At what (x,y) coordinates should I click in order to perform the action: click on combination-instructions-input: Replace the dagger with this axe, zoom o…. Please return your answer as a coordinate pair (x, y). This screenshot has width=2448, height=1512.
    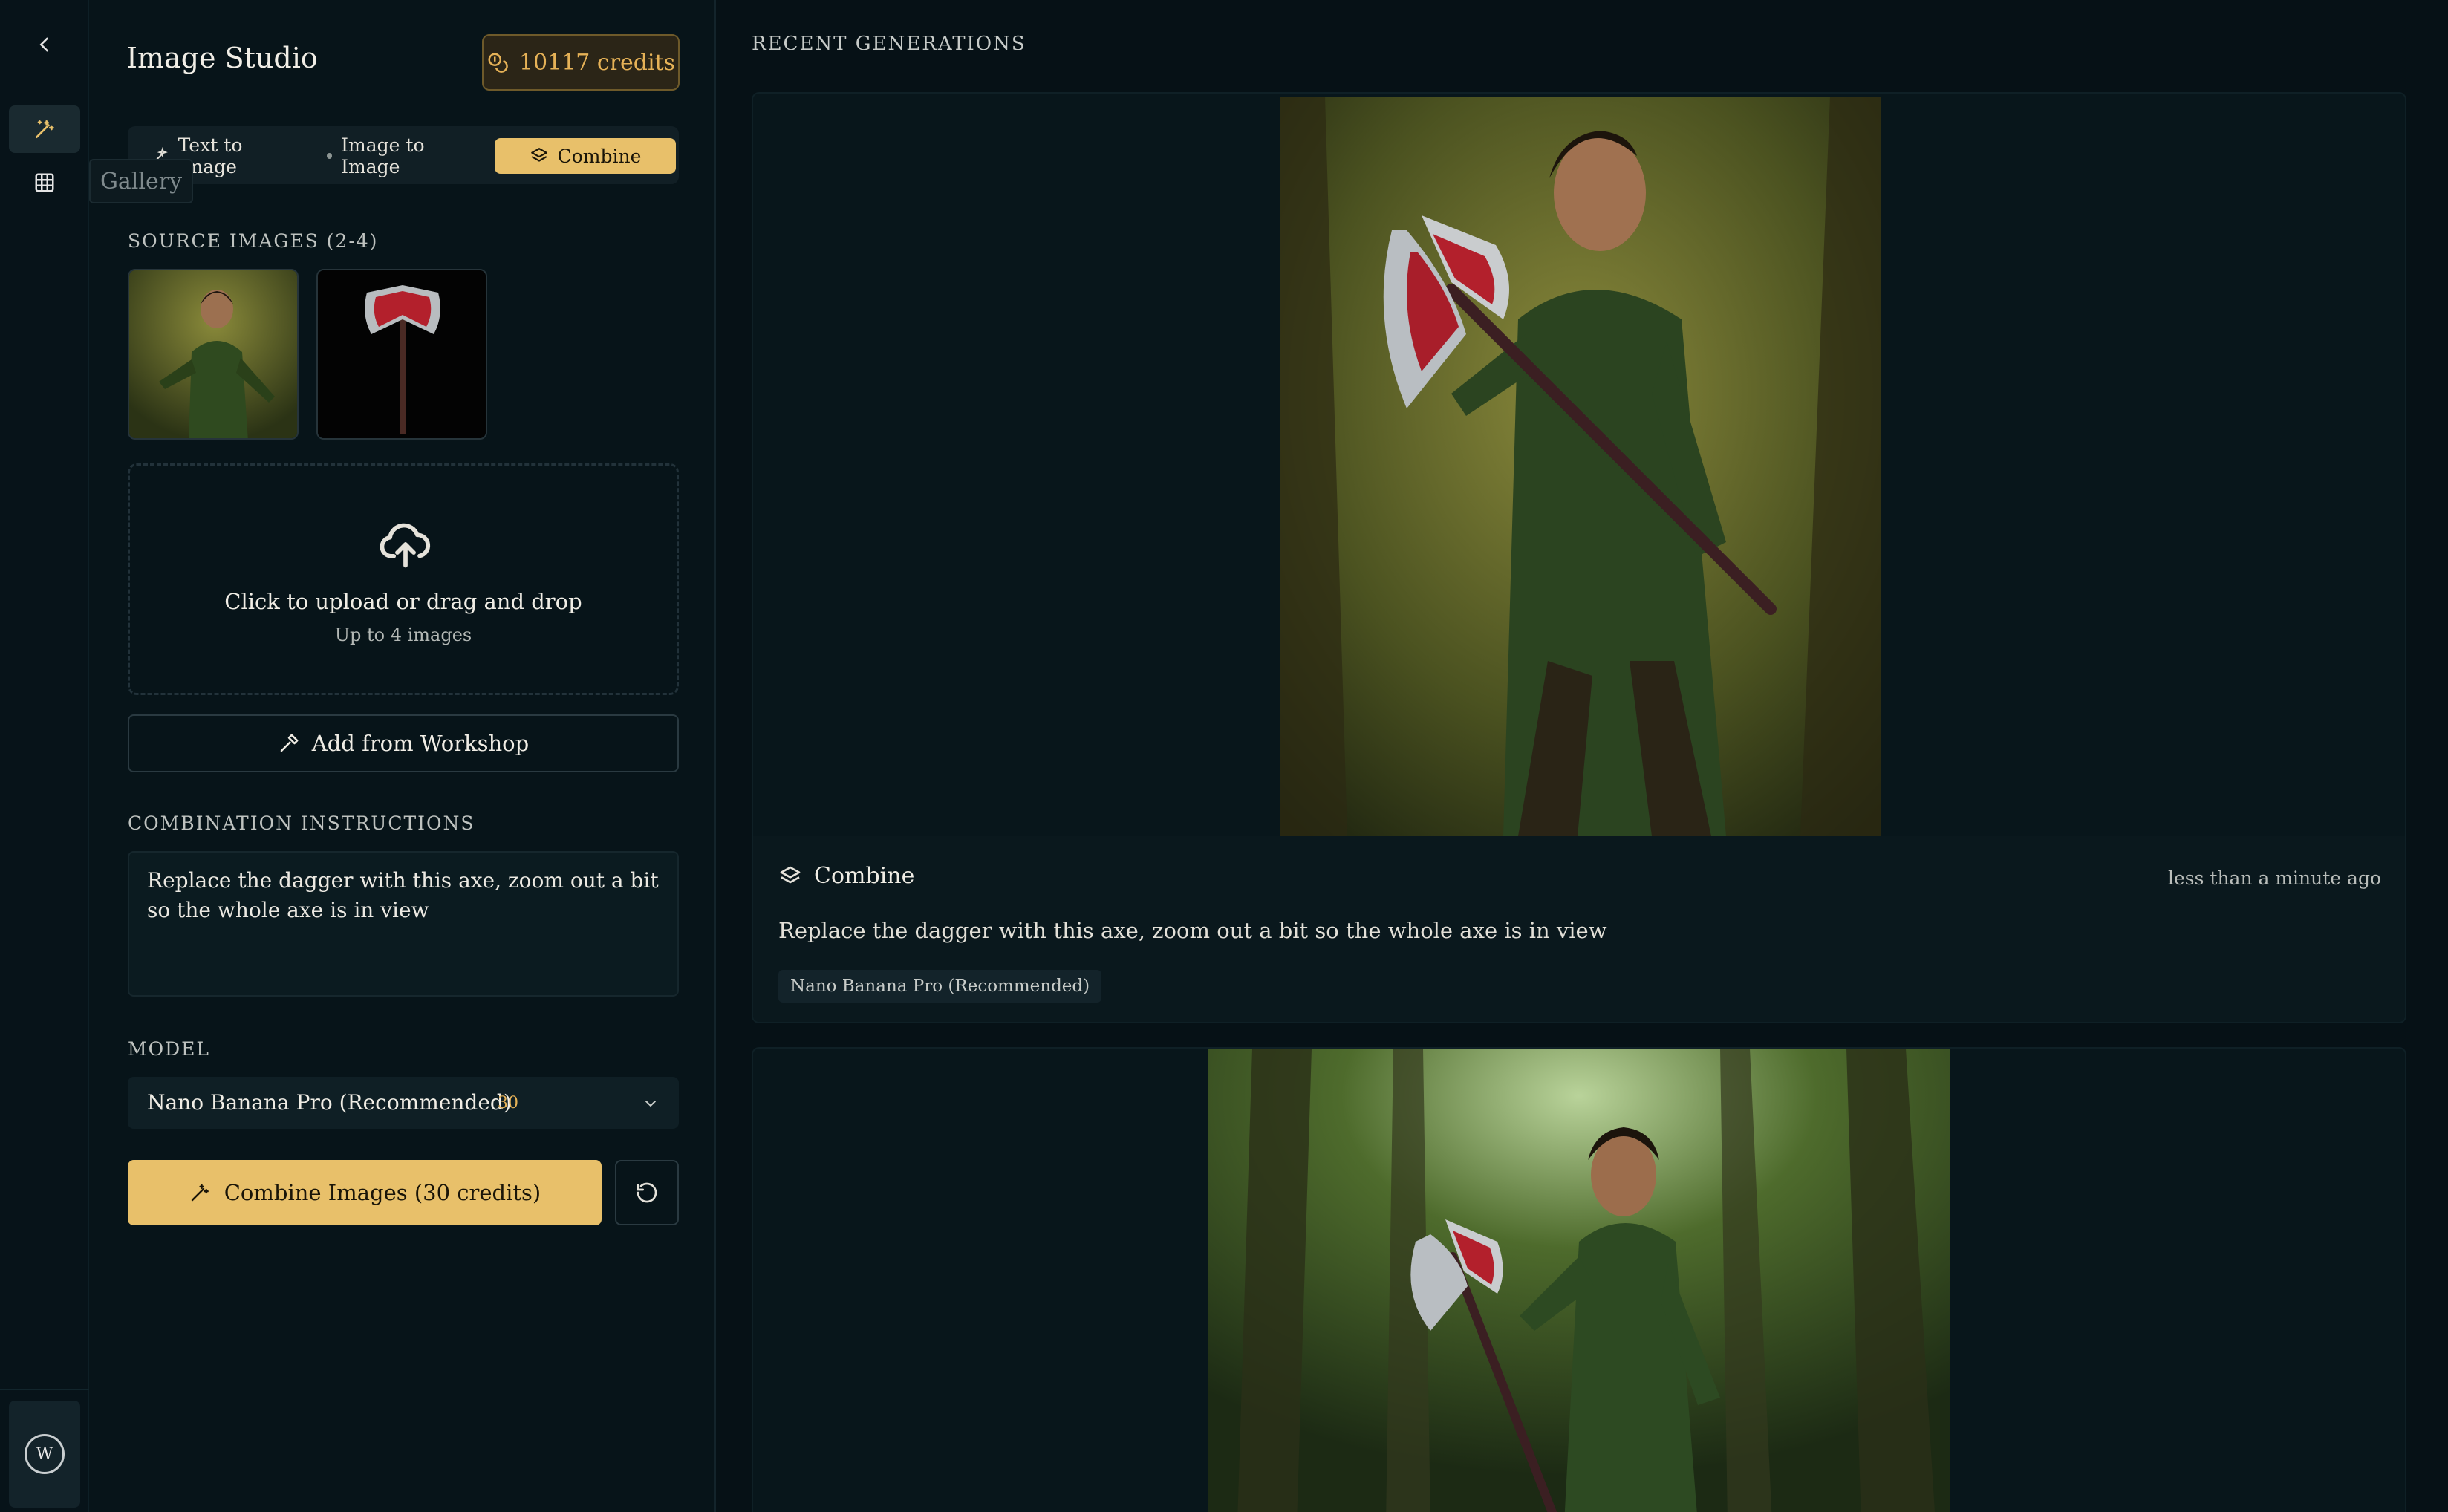
    Looking at the image, I should click on (404, 924).